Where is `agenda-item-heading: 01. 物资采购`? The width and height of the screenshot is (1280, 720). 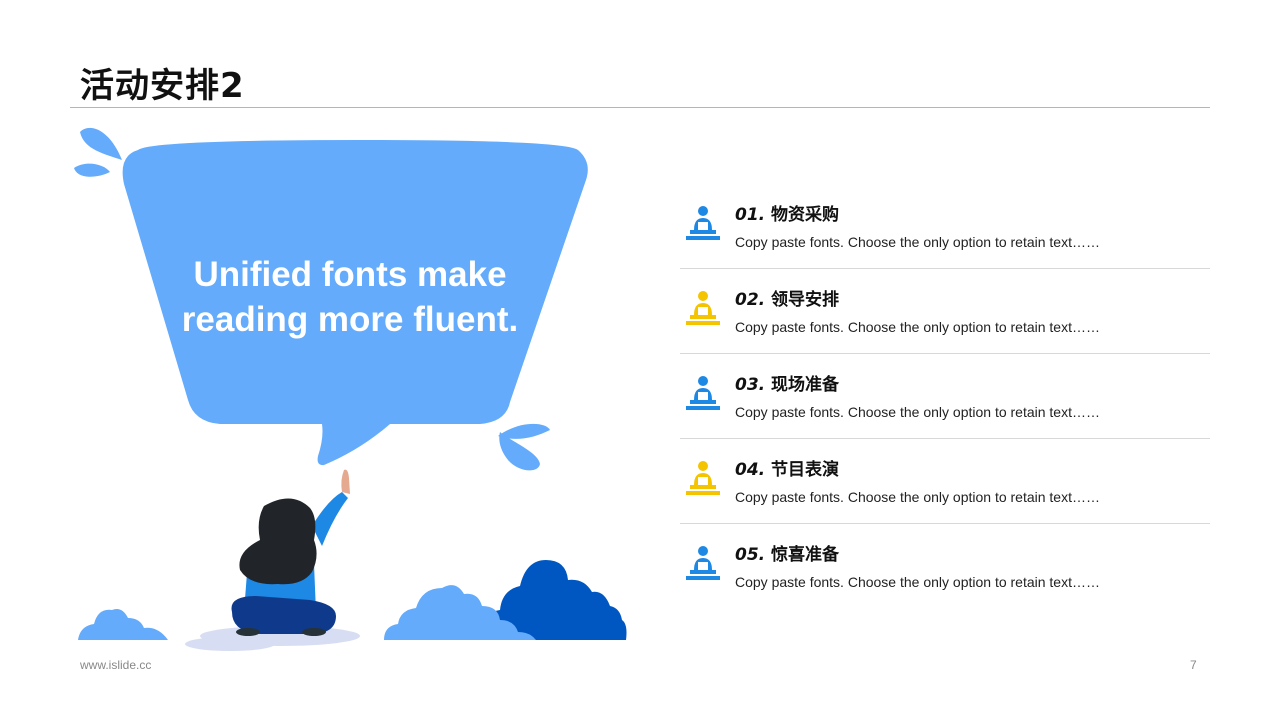
agenda-item-heading: 01. 物资采购 is located at coordinates (787, 212).